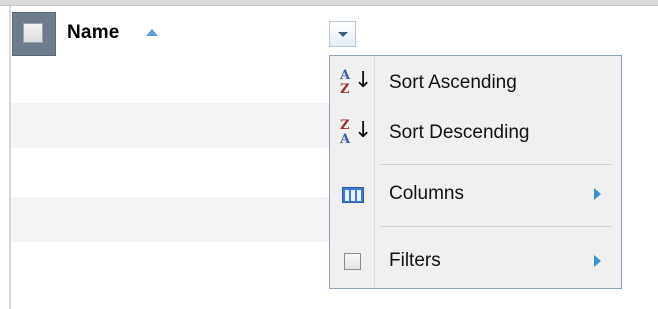 The height and width of the screenshot is (309, 658). What do you see at coordinates (356, 132) in the screenshot?
I see `sort-descending-icon: Z A ↓` at bounding box center [356, 132].